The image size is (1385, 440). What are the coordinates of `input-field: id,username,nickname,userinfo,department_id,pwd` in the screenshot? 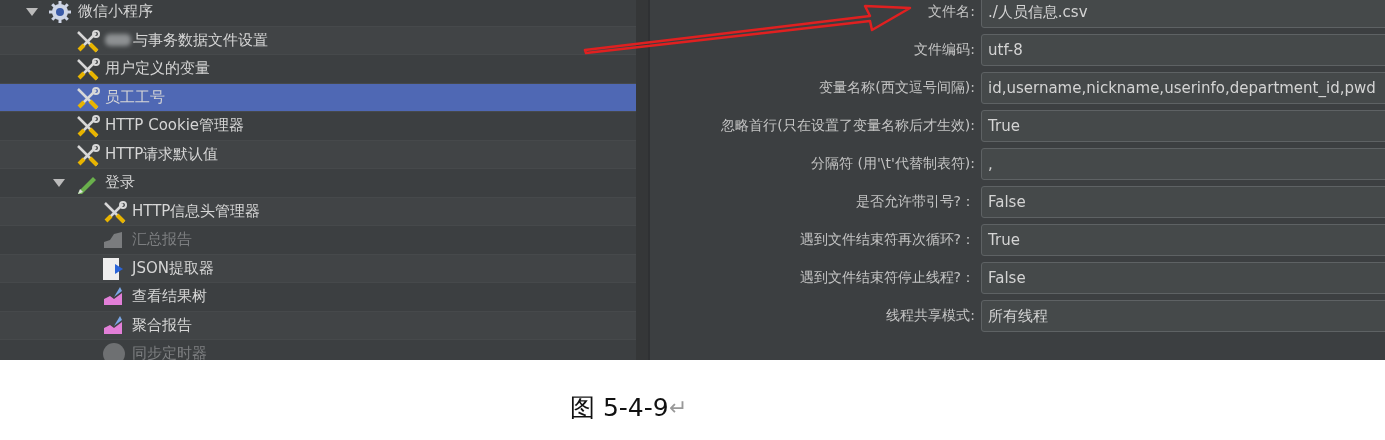 It's located at (1183, 88).